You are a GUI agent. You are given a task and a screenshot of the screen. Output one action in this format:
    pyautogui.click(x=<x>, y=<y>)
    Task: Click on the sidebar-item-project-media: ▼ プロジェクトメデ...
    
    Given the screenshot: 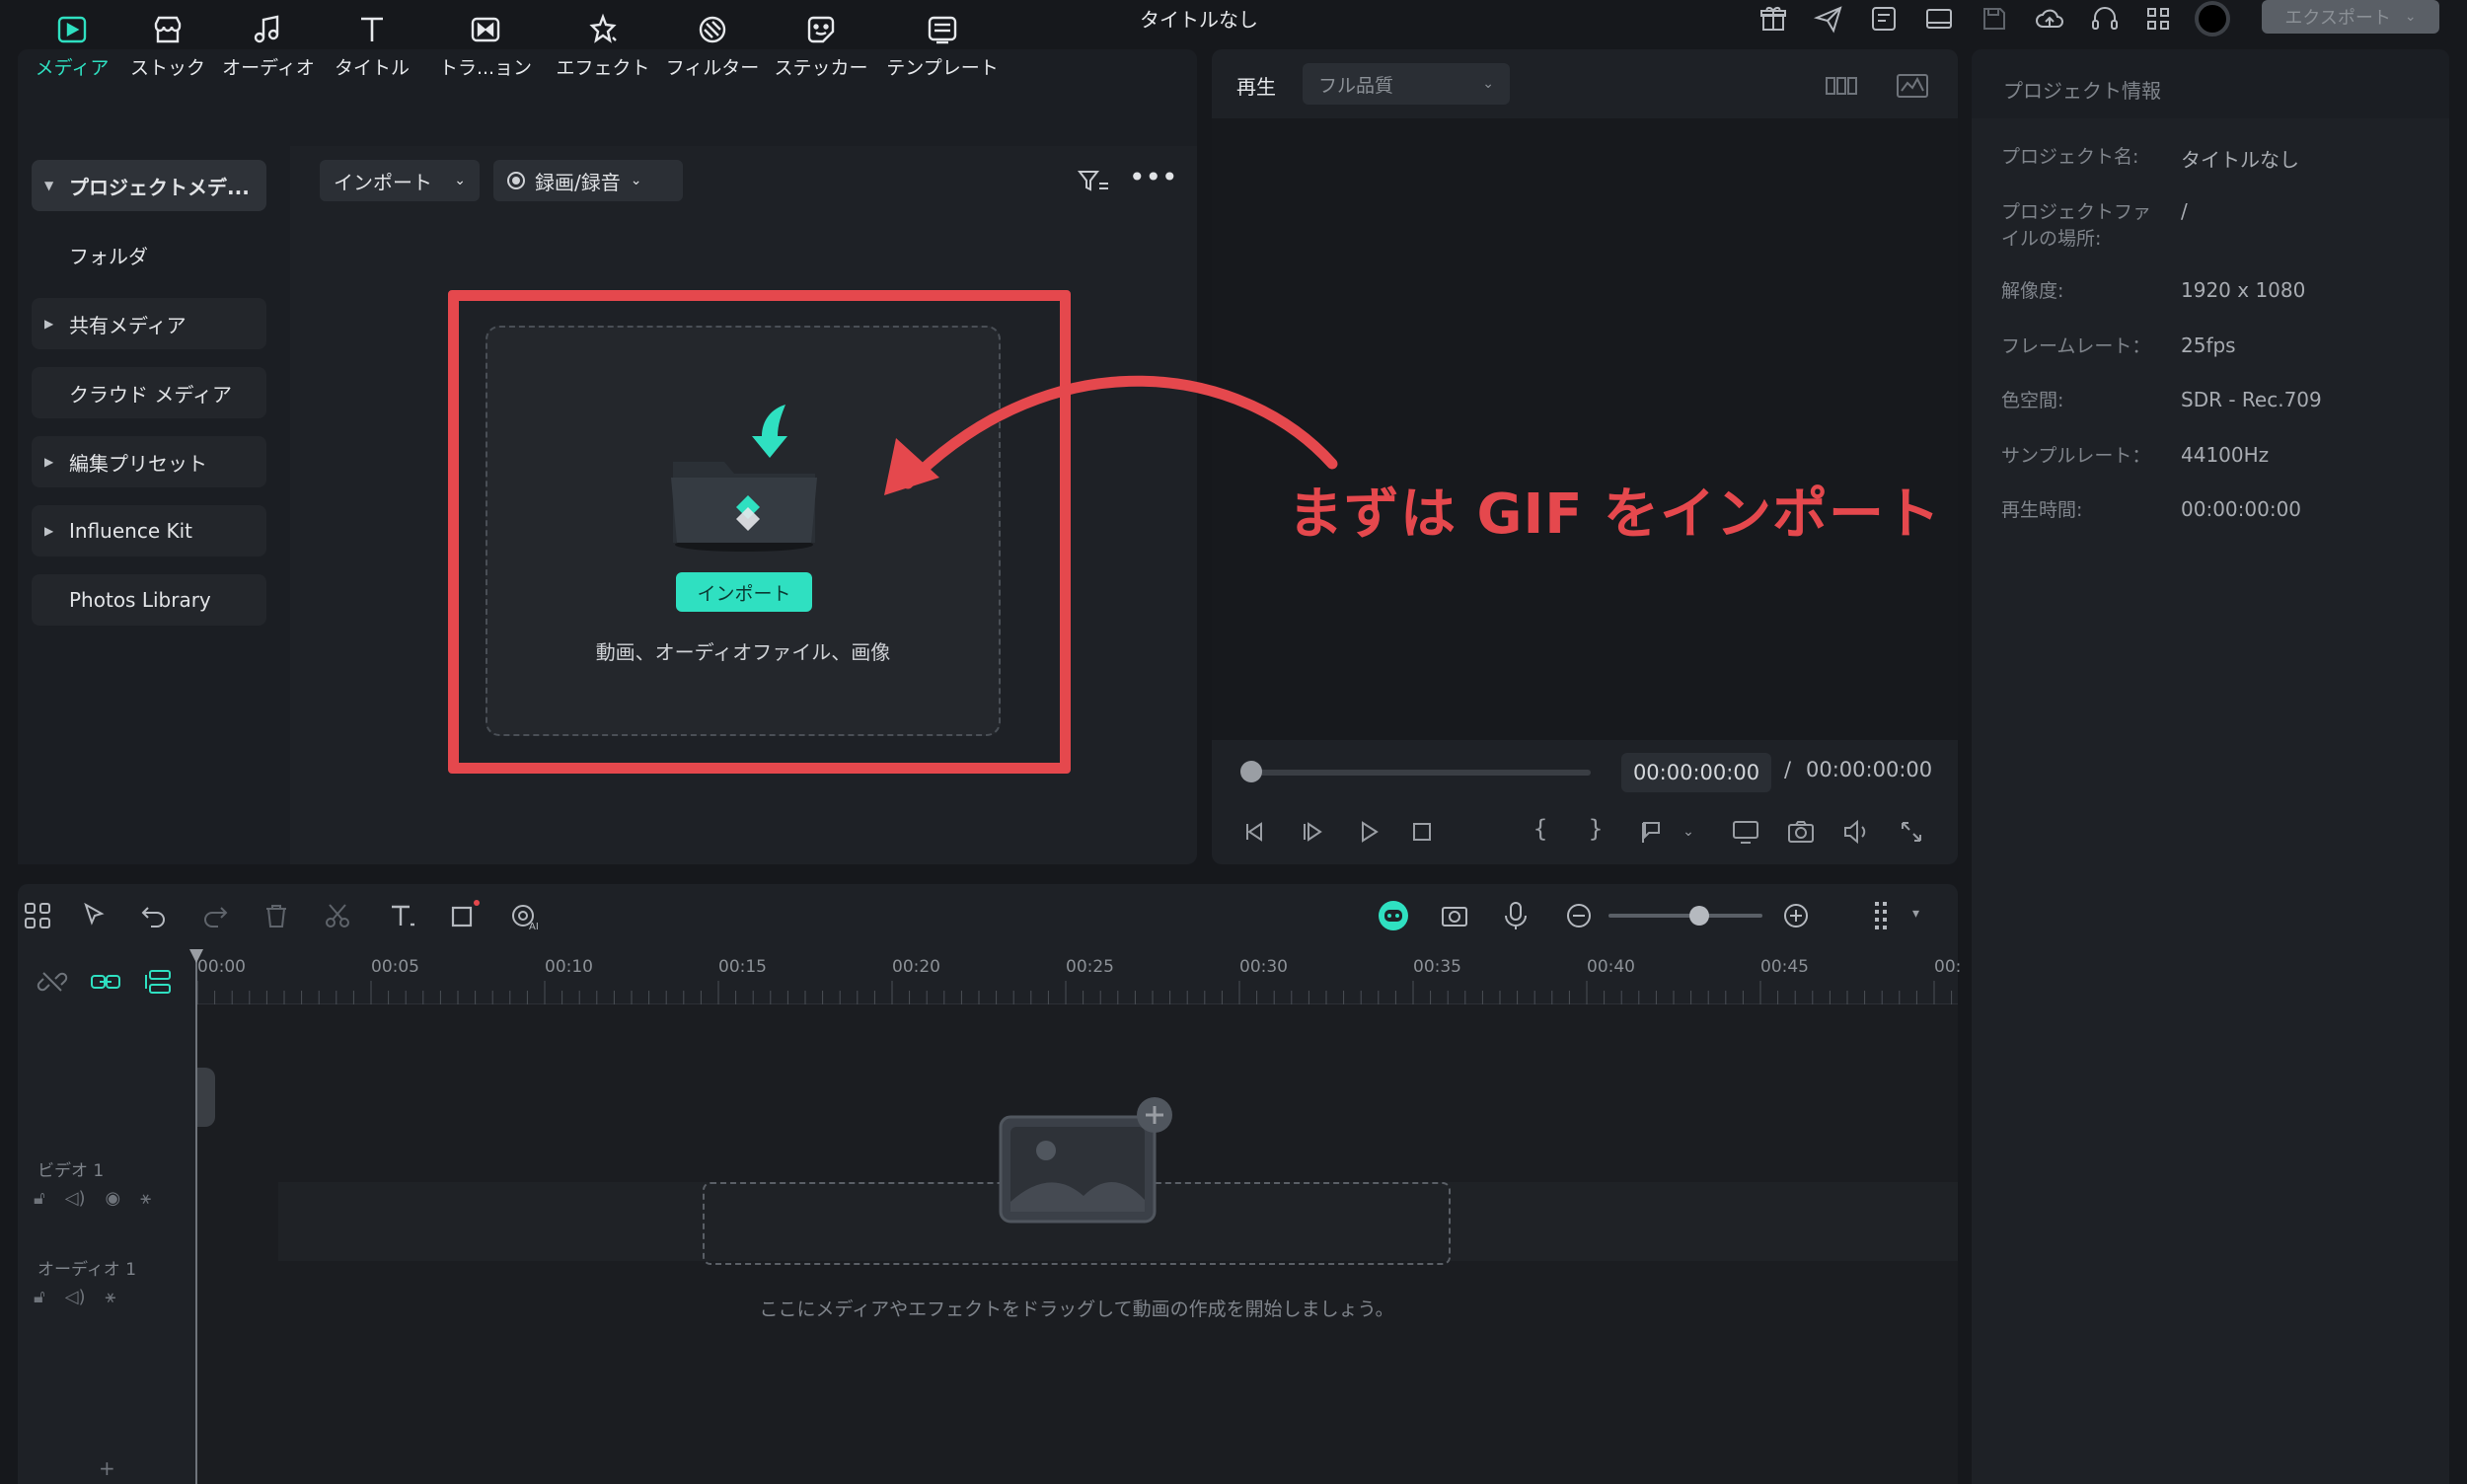 What is the action you would take?
    pyautogui.click(x=149, y=185)
    